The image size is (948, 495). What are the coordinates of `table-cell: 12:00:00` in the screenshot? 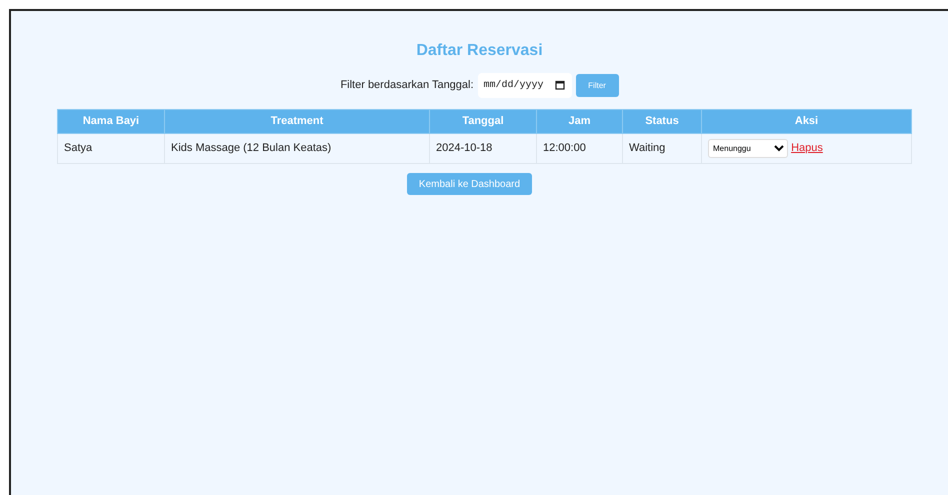 It's located at (579, 149).